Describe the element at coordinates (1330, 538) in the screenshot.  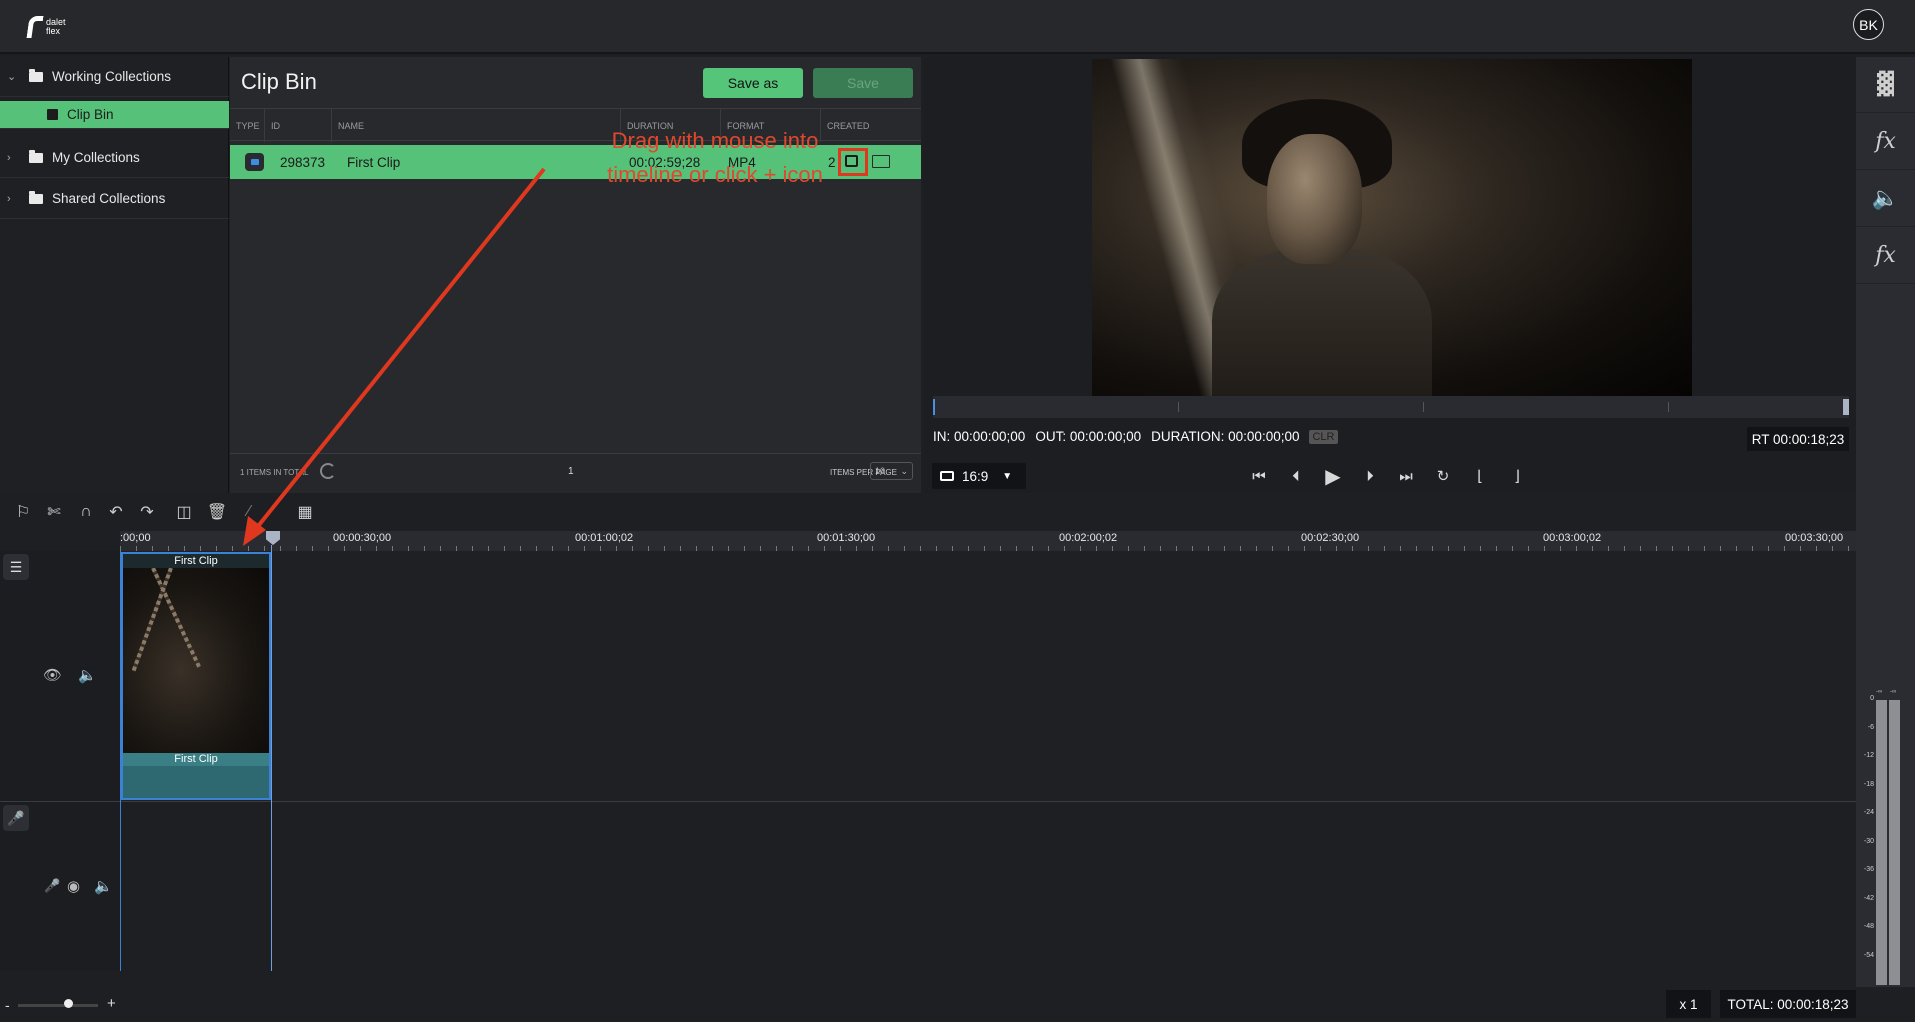
I see `ruler-label: 00:02:30;00` at that location.